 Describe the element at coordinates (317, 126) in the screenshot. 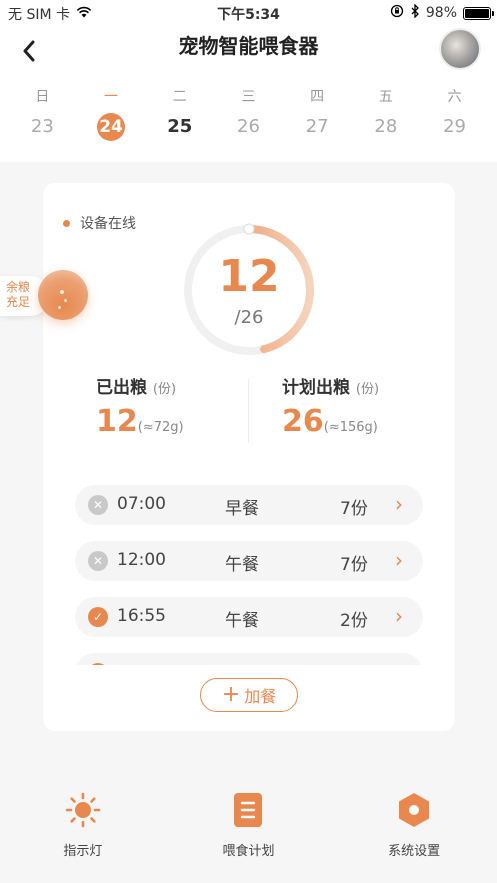

I see `date-label: 27` at that location.